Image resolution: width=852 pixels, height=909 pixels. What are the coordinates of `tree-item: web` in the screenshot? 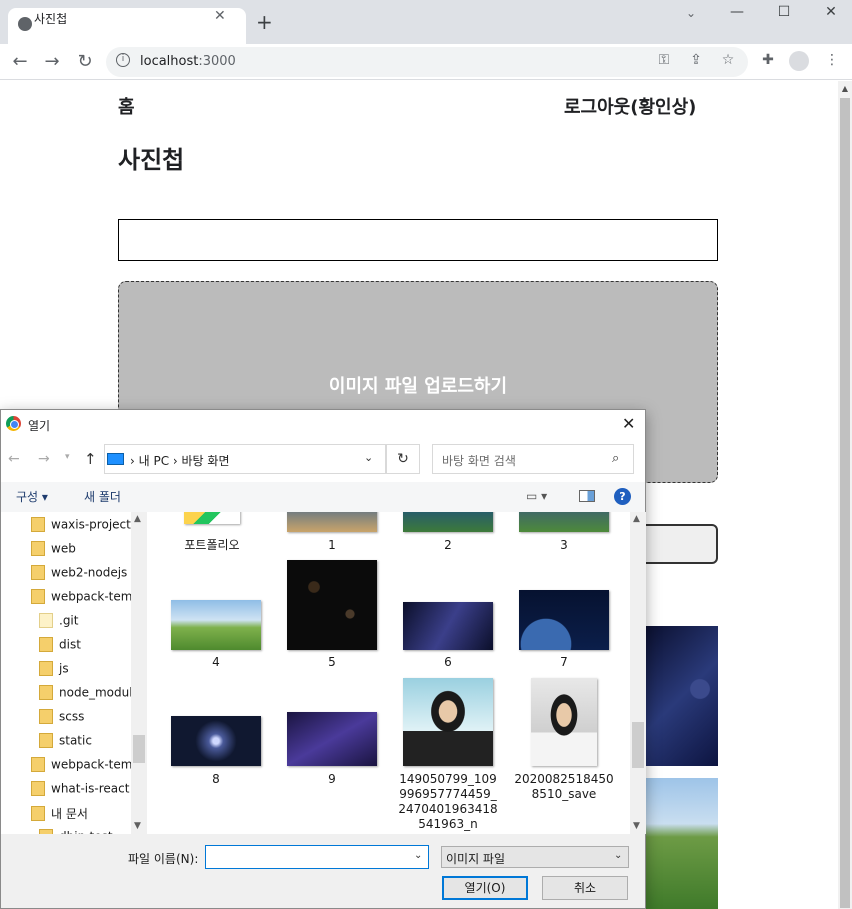 It's located at (53, 552).